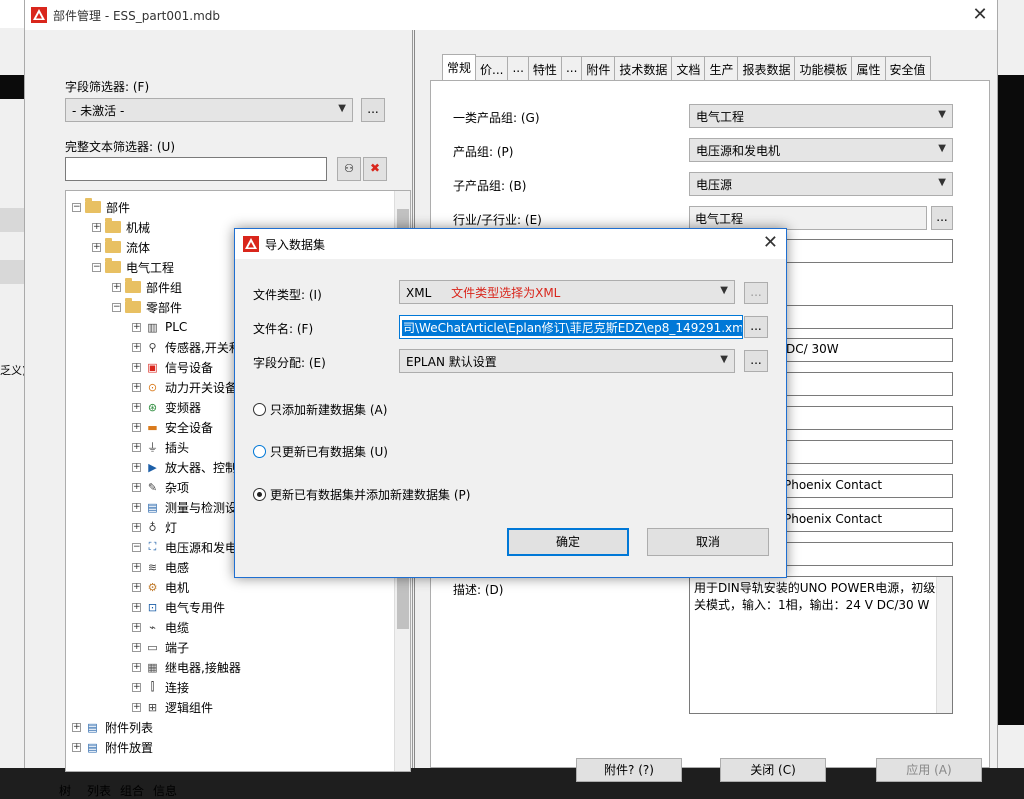  Describe the element at coordinates (99, 790) in the screenshot. I see `tab-list: 列表` at that location.